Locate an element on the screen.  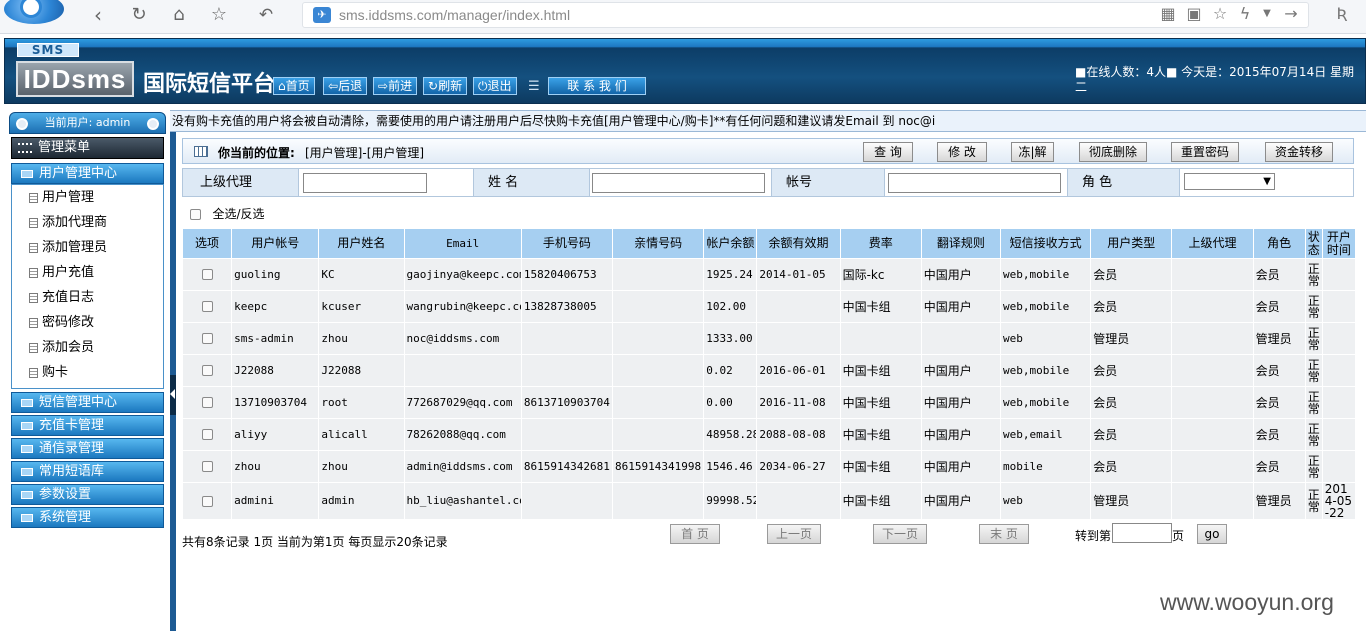
select-all-checkbox is located at coordinates (195, 214).